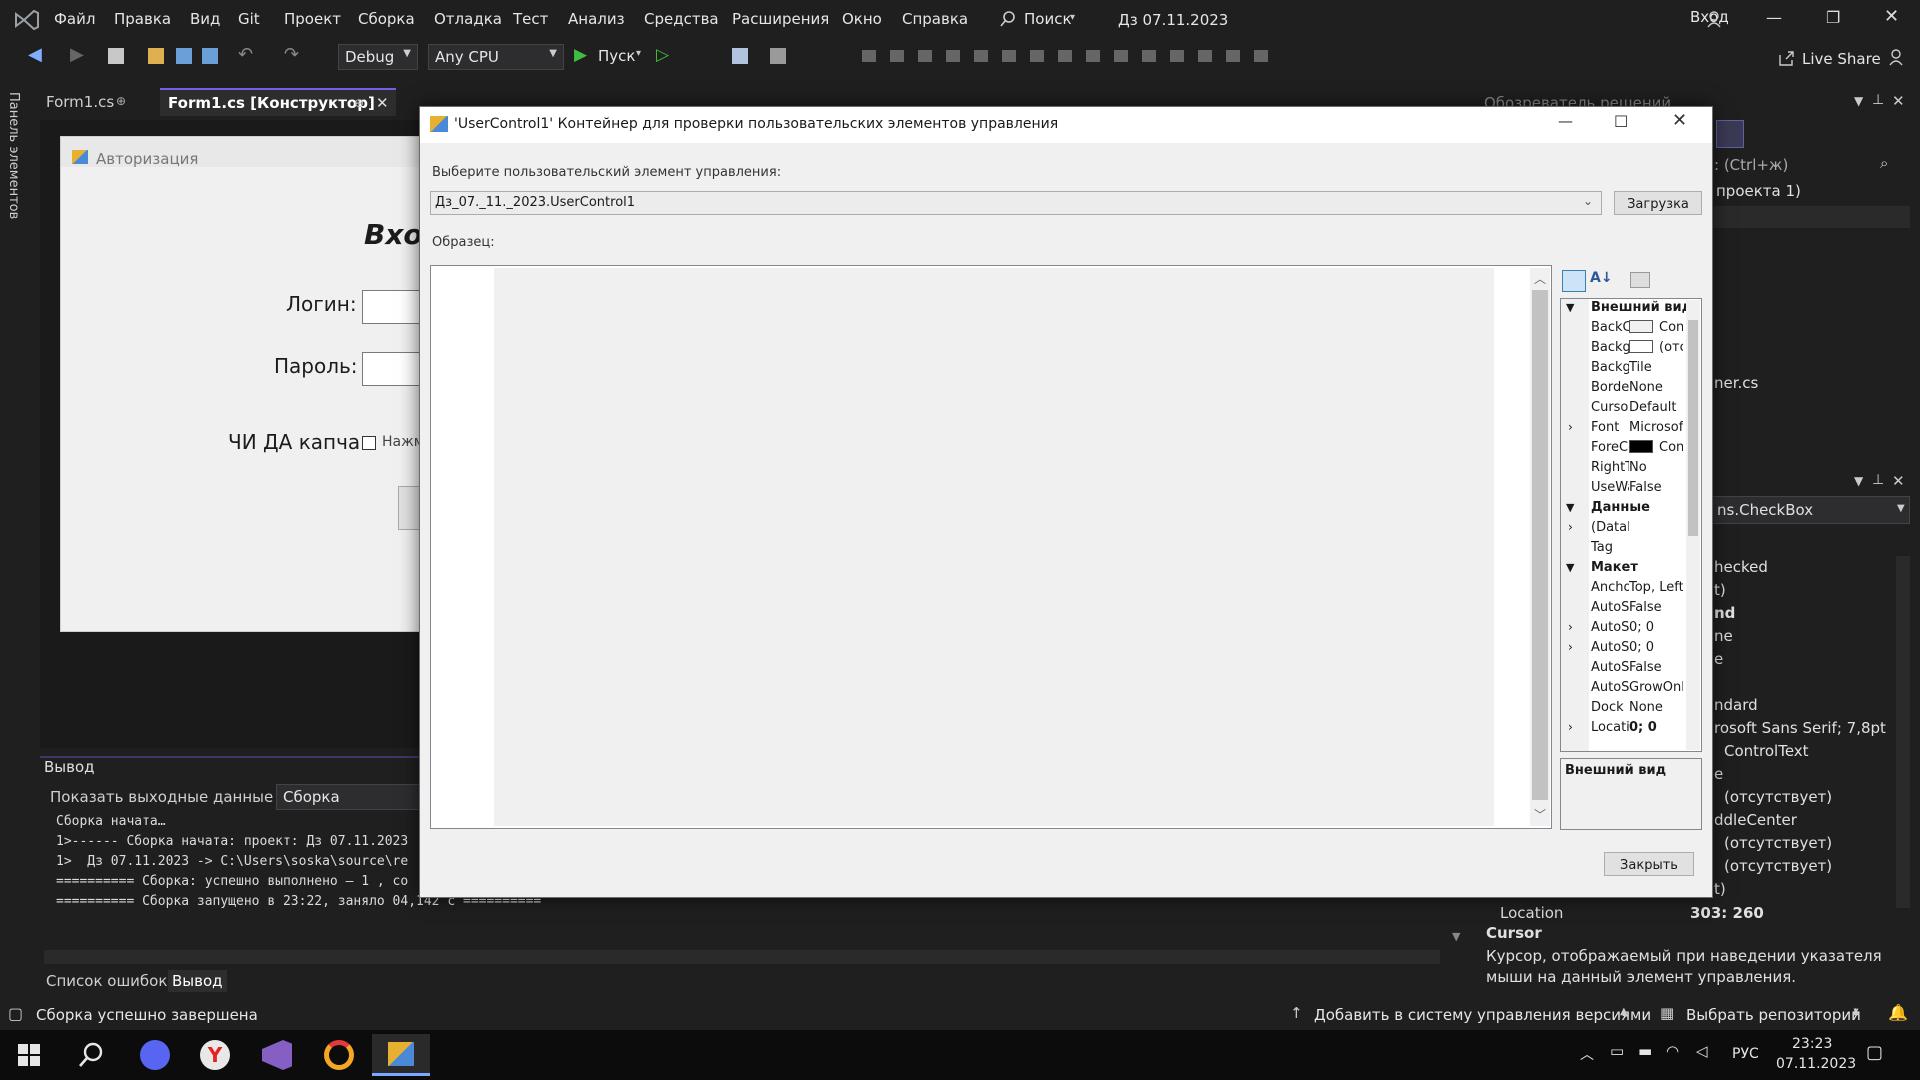 Image resolution: width=1920 pixels, height=1080 pixels. What do you see at coordinates (1456, 936) in the screenshot?
I see `scroll-down-icon: ▼` at bounding box center [1456, 936].